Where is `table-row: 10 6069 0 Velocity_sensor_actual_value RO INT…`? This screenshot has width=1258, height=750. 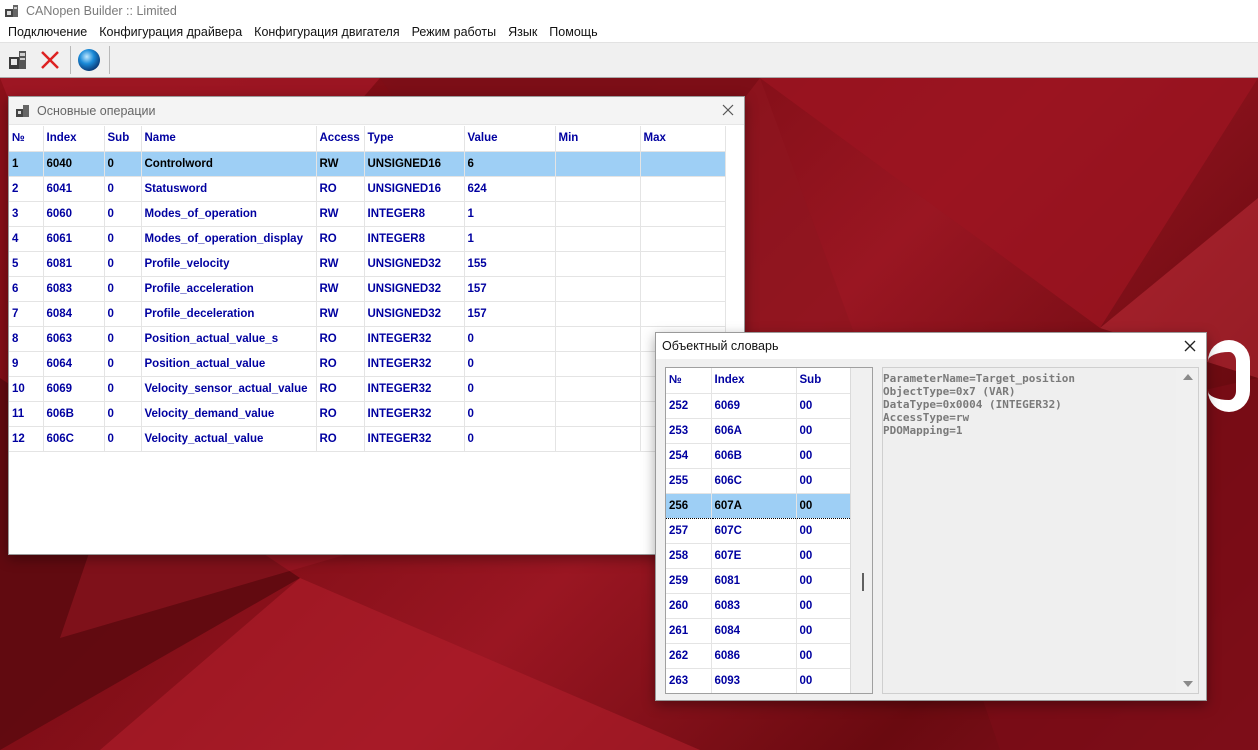
table-row: 10 6069 0 Velocity_sensor_actual_value RO INT… is located at coordinates (367, 389).